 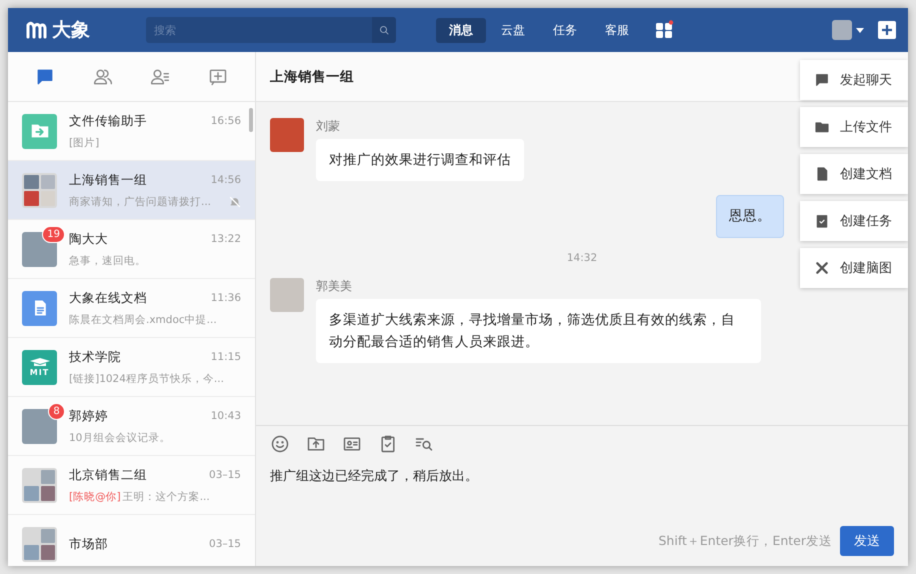 I want to click on nav-tab: 云盘, so click(x=513, y=30).